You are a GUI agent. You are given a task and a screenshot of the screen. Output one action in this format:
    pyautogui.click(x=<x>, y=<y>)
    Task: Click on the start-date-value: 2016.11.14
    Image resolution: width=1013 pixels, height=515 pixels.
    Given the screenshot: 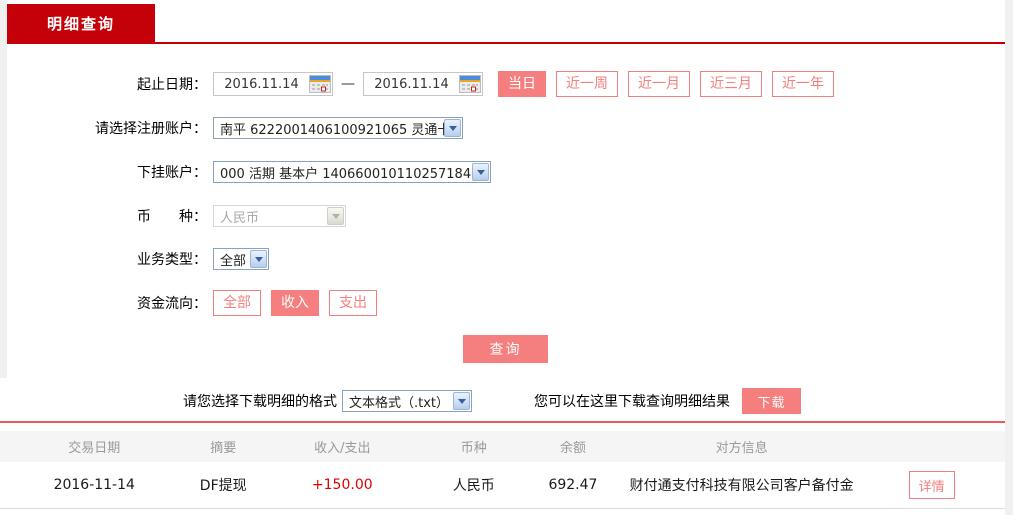 What is the action you would take?
    pyautogui.click(x=261, y=84)
    